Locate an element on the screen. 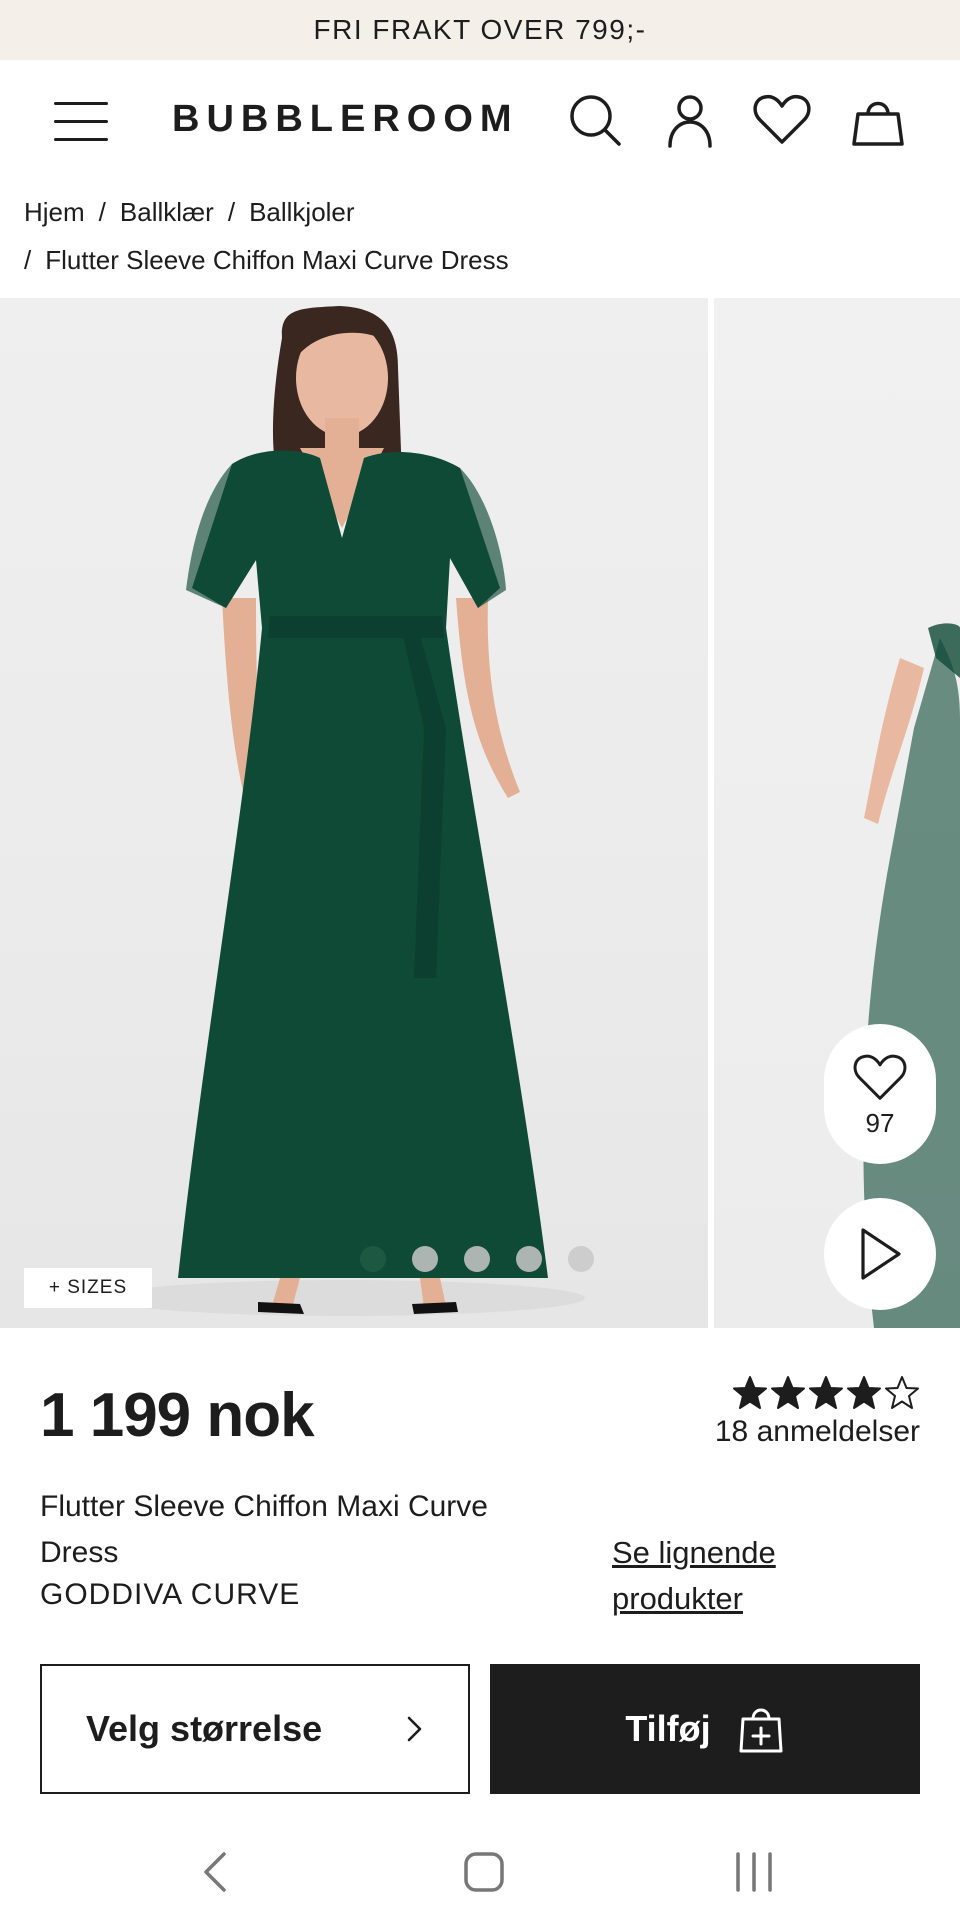 This screenshot has width=960, height=1924. user-icon is located at coordinates (690, 120).